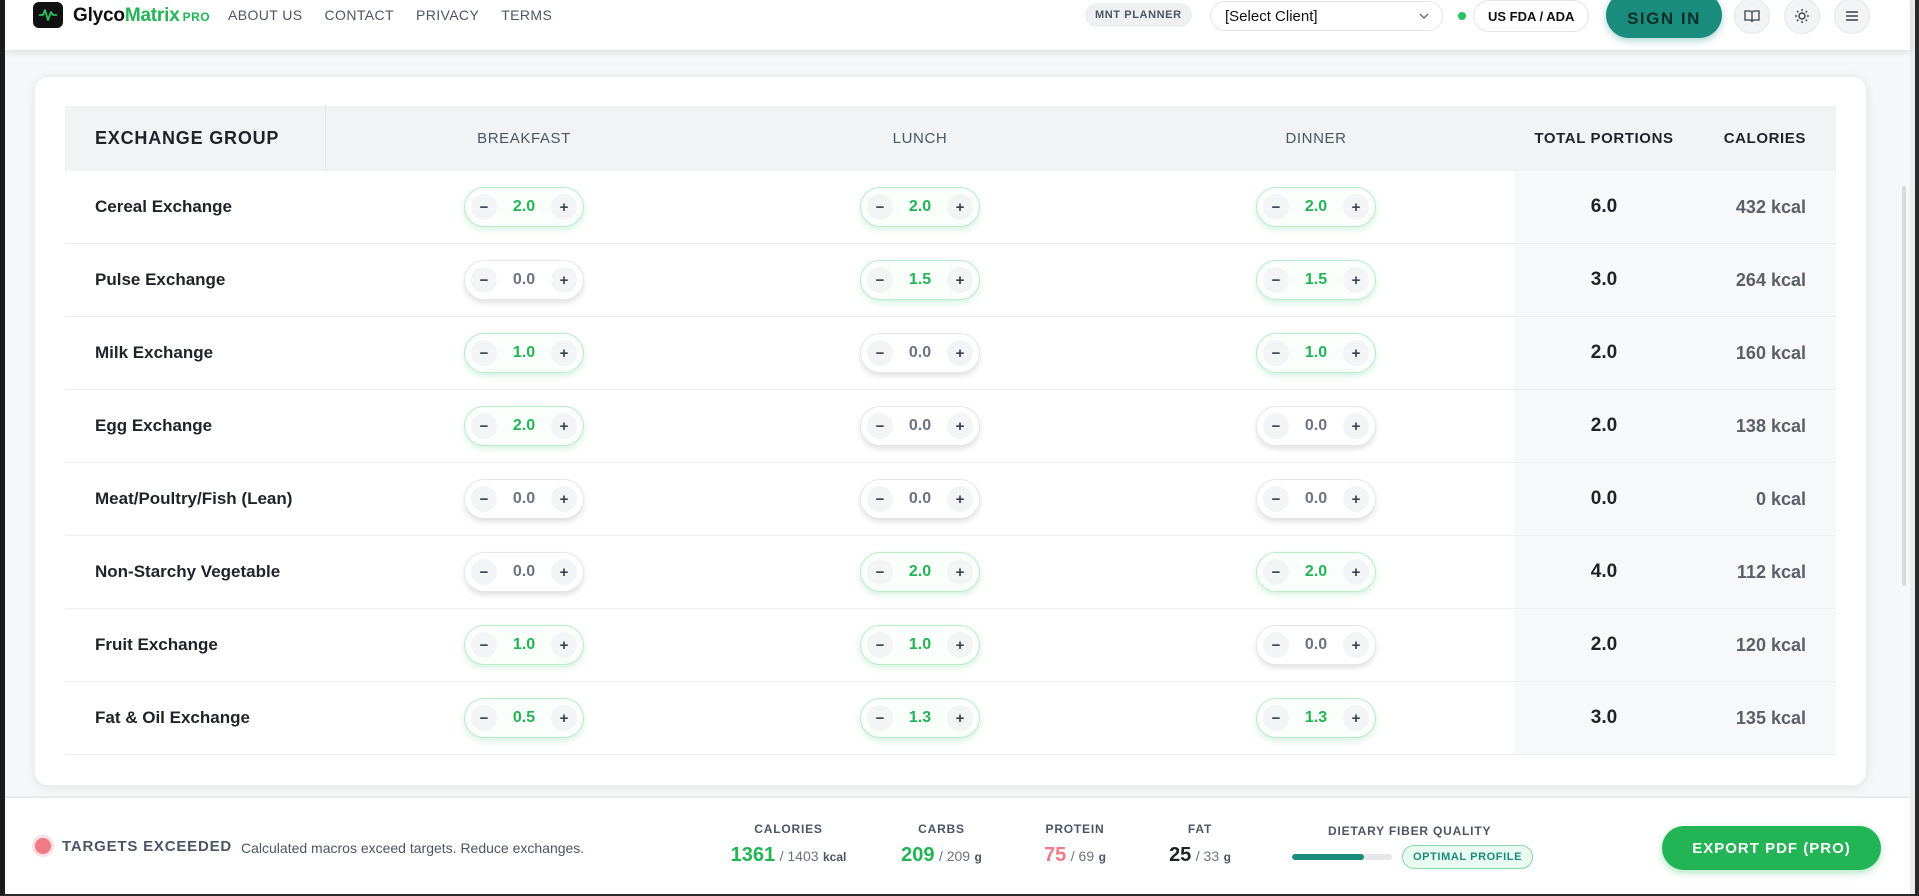 This screenshot has height=896, width=1919. I want to click on menu-icon, so click(1852, 17).